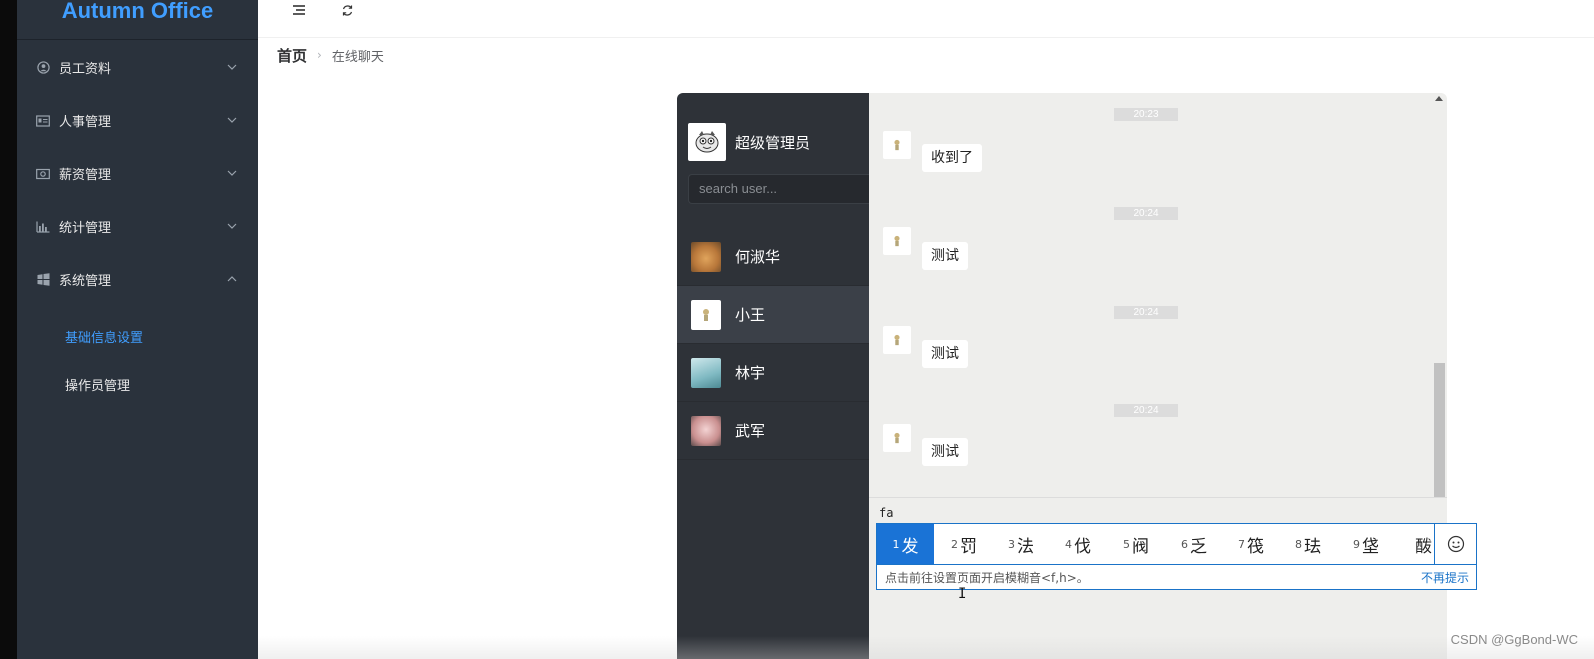 The image size is (1594, 659). Describe the element at coordinates (886, 513) in the screenshot. I see `typed-text: fa` at that location.